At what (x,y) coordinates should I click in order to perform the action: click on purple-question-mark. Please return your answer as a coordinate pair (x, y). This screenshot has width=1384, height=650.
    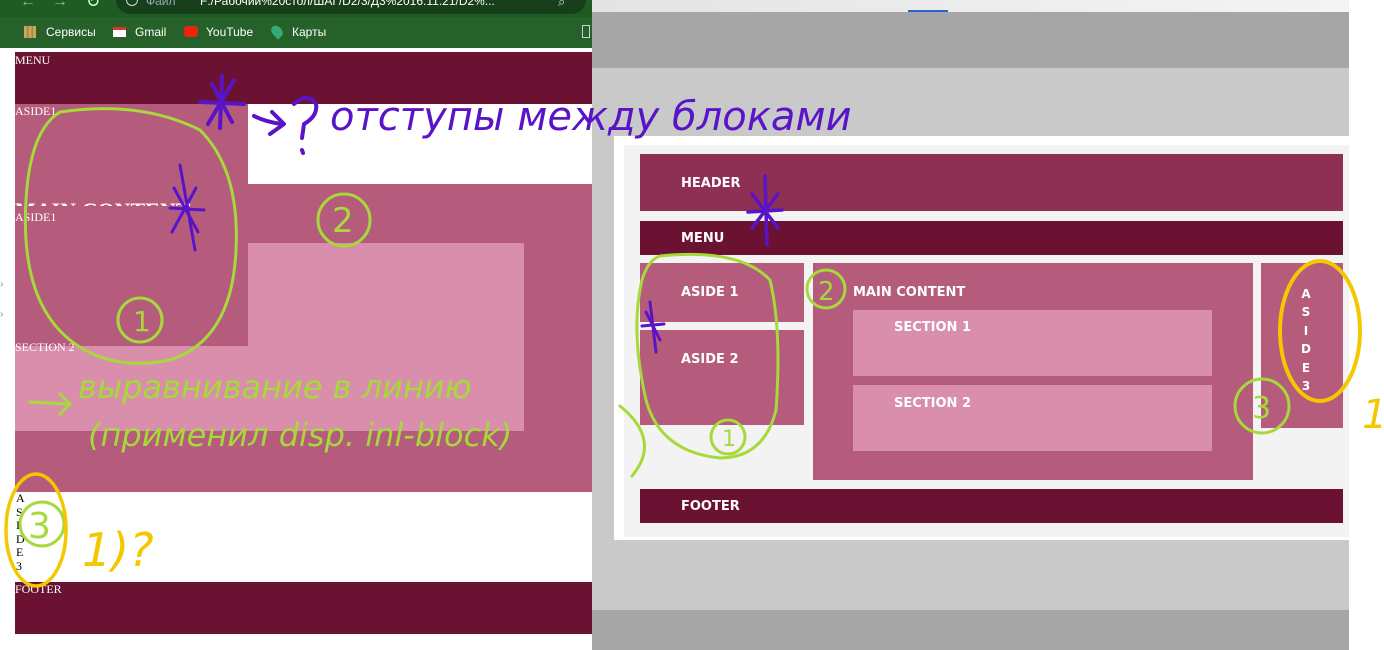
    Looking at the image, I should click on (305, 125).